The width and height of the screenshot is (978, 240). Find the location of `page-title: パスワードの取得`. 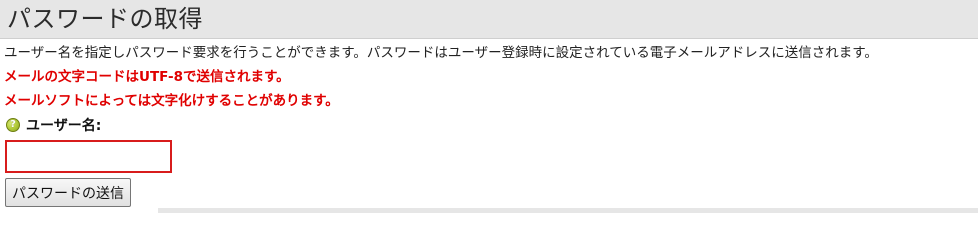

page-title: パスワードの取得 is located at coordinates (105, 19).